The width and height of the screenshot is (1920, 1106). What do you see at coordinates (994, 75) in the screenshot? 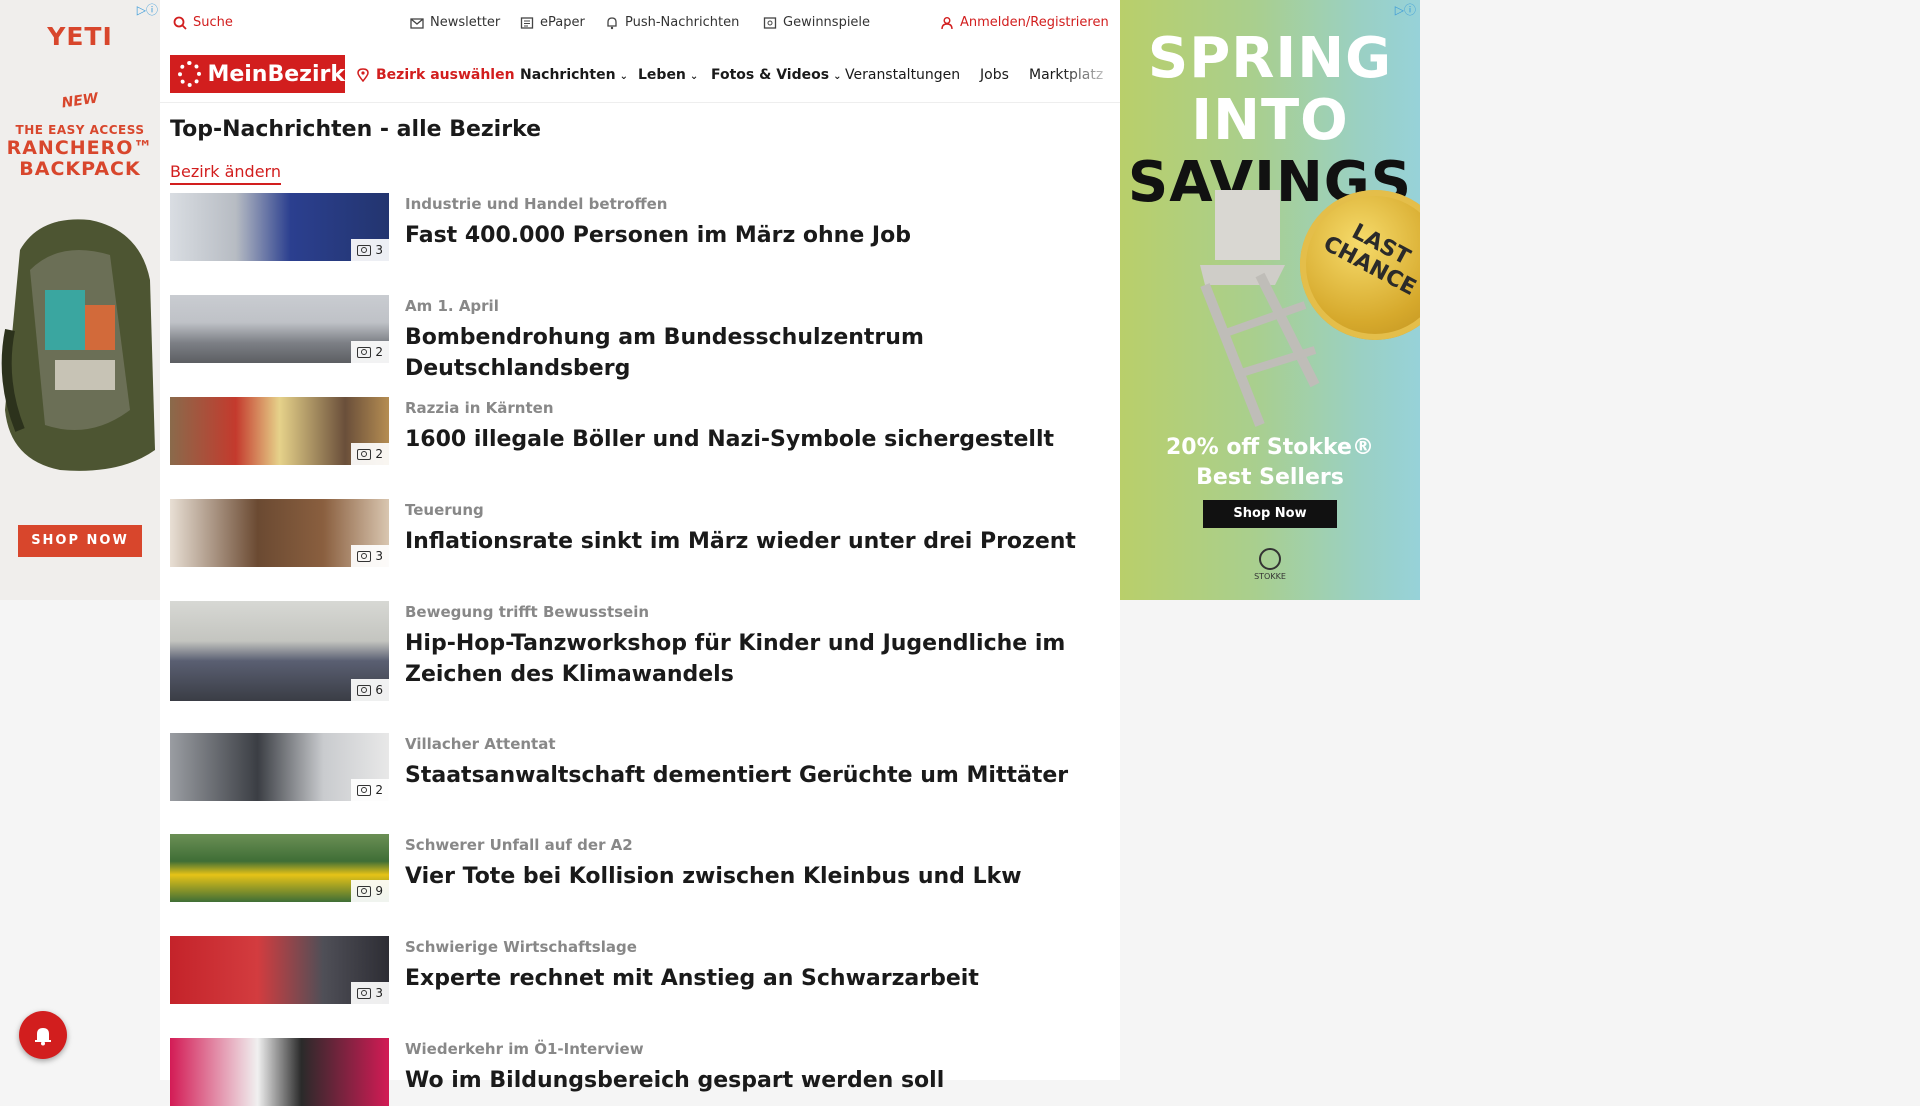
I see `nav-jobs: Jobs` at bounding box center [994, 75].